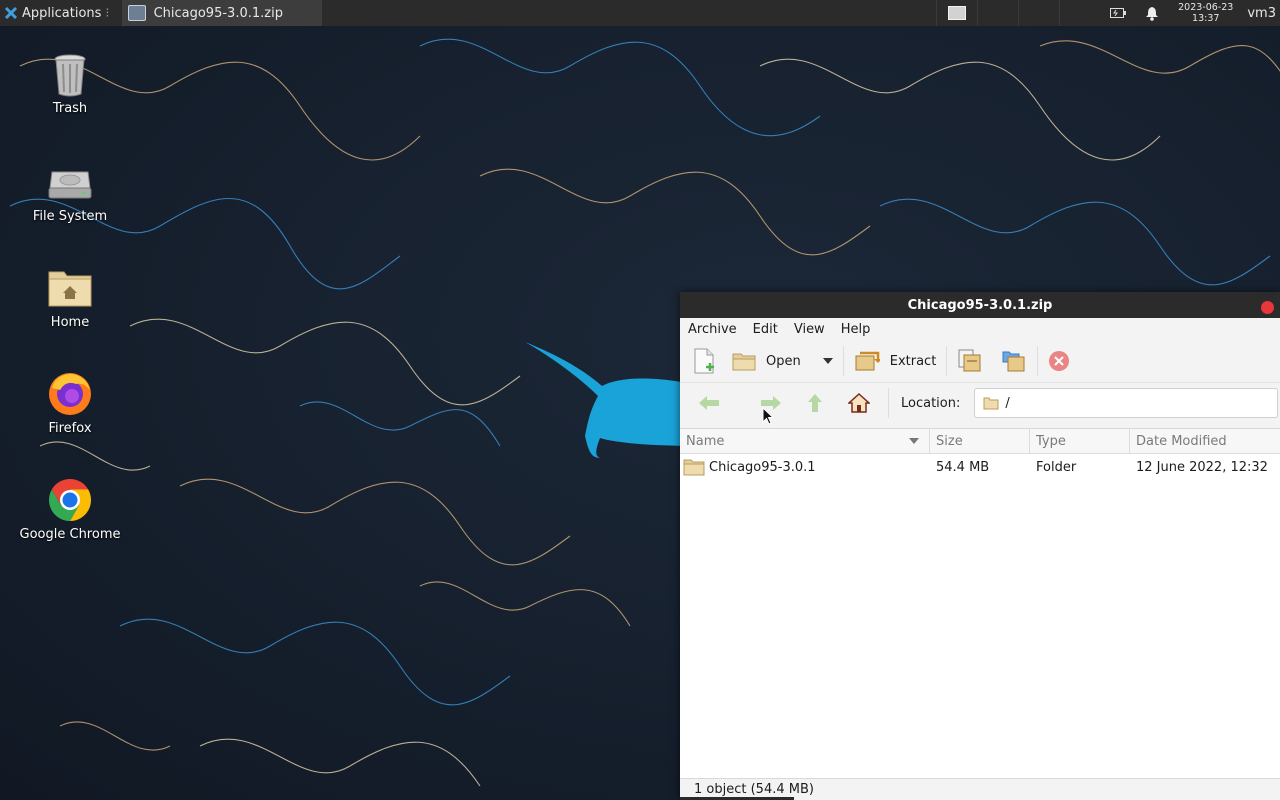  Describe the element at coordinates (765, 329) in the screenshot. I see `menu-edit: Edit` at that location.